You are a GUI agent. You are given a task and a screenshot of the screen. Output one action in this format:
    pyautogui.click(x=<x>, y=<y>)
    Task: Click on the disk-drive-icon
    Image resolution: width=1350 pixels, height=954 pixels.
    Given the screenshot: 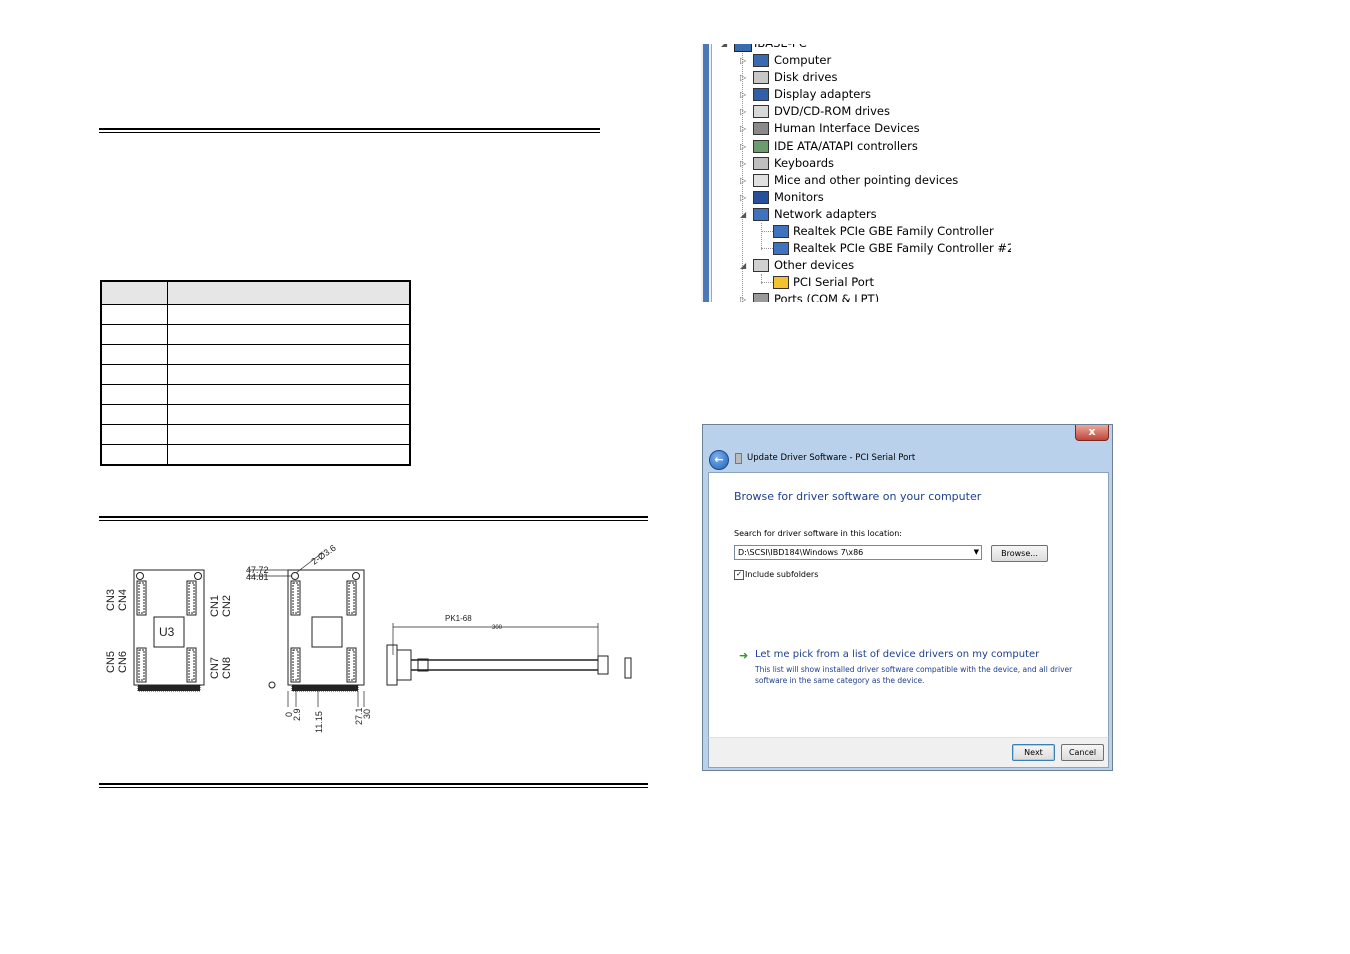 What is the action you would take?
    pyautogui.click(x=761, y=78)
    